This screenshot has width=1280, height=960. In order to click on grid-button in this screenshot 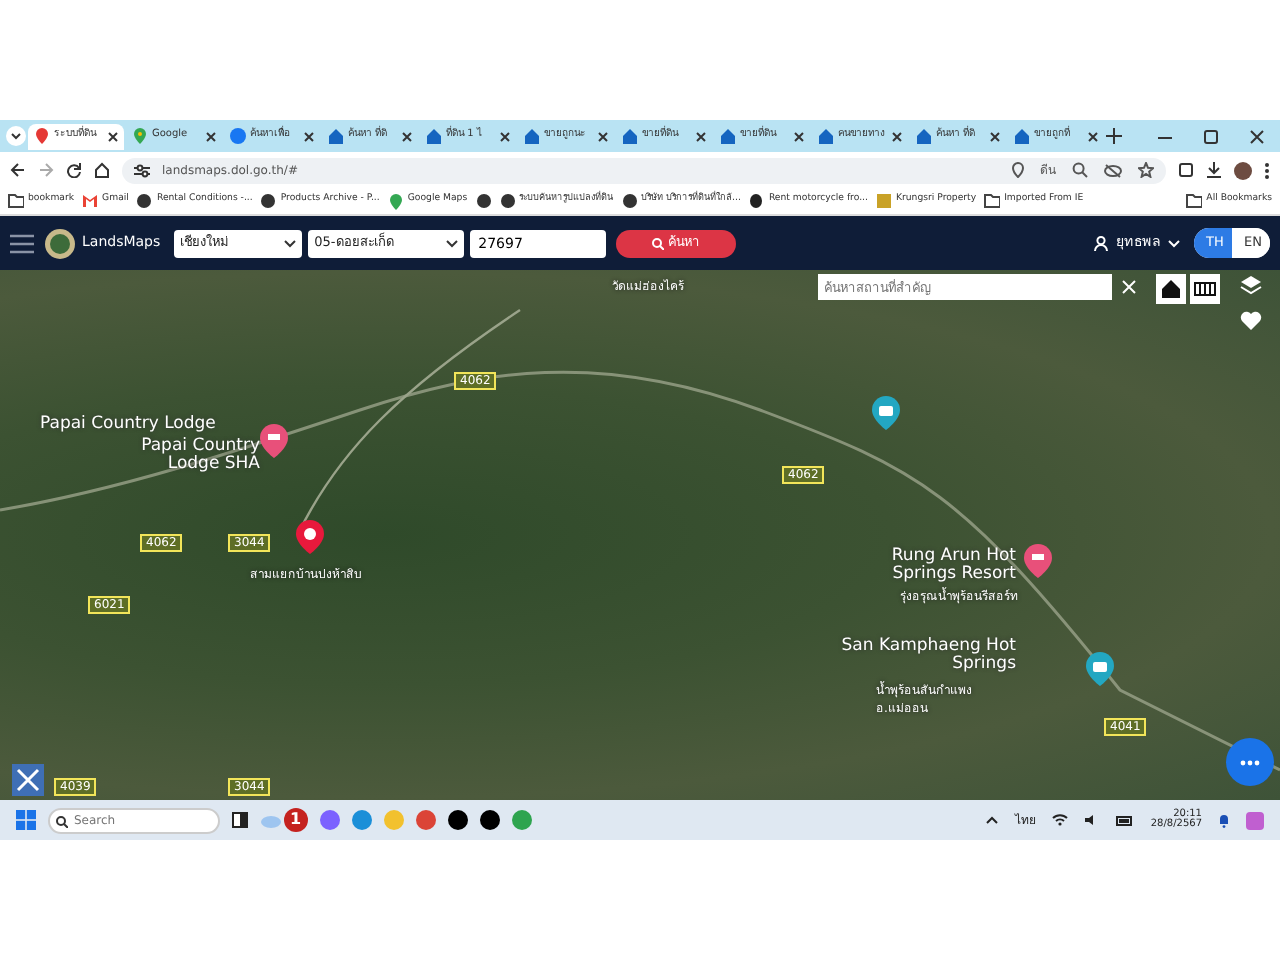, I will do `click(1205, 289)`.